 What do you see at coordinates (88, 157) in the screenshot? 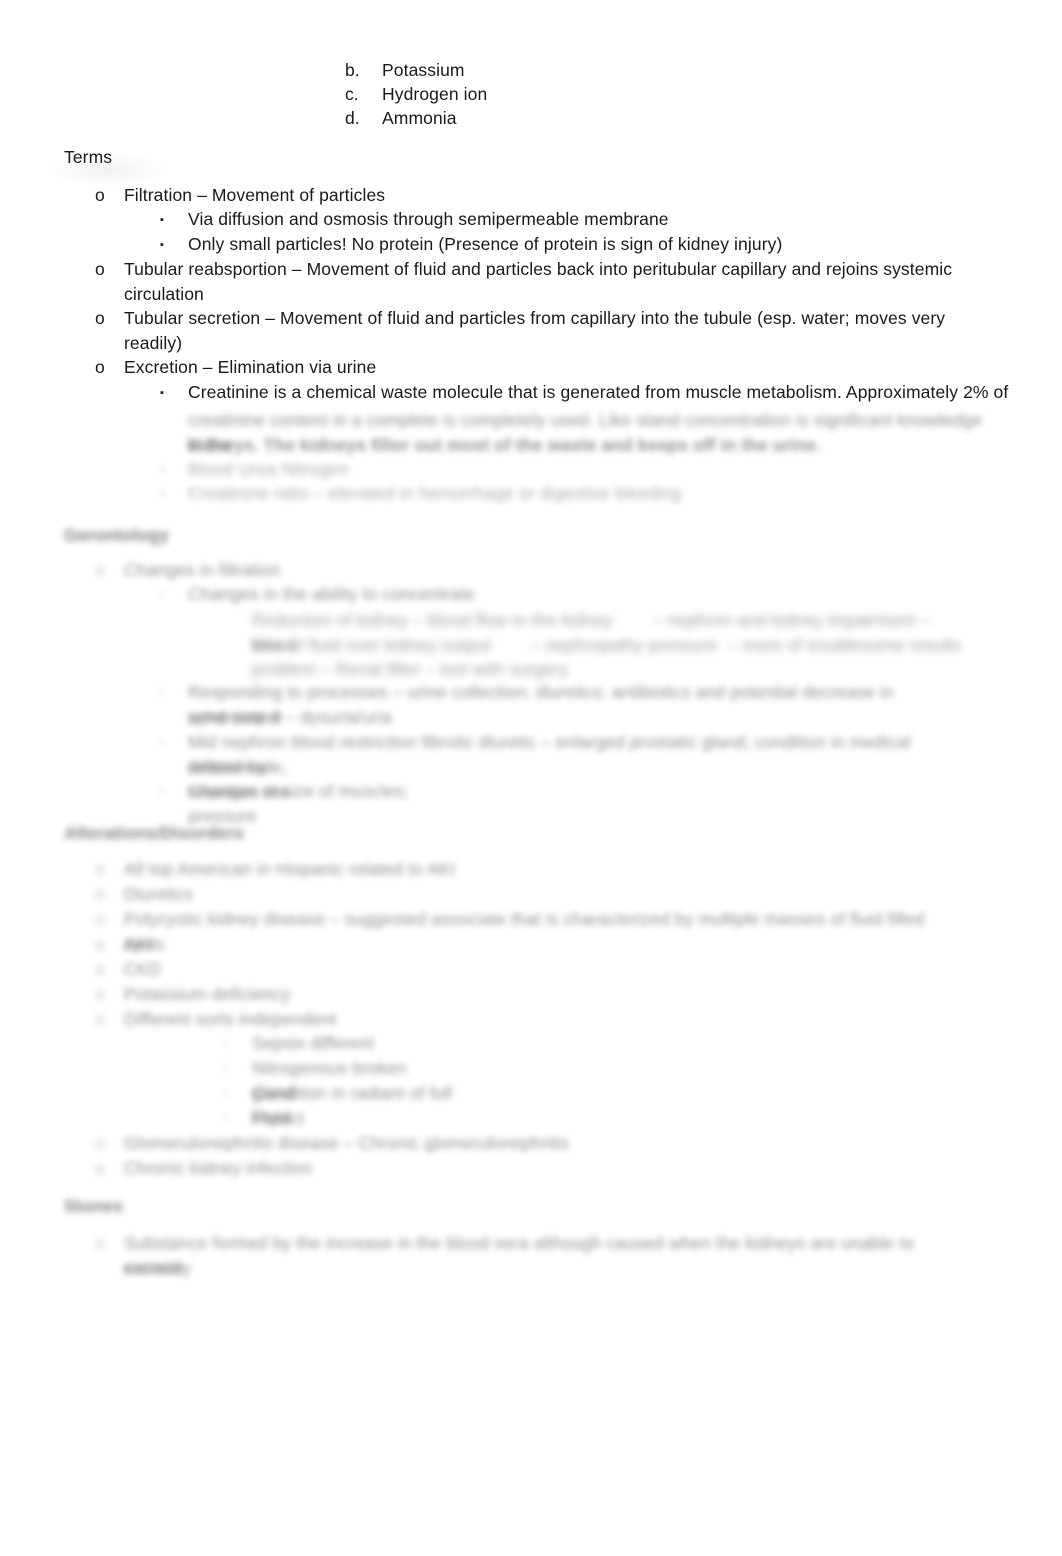
I see `section-heading-terms: Terms` at bounding box center [88, 157].